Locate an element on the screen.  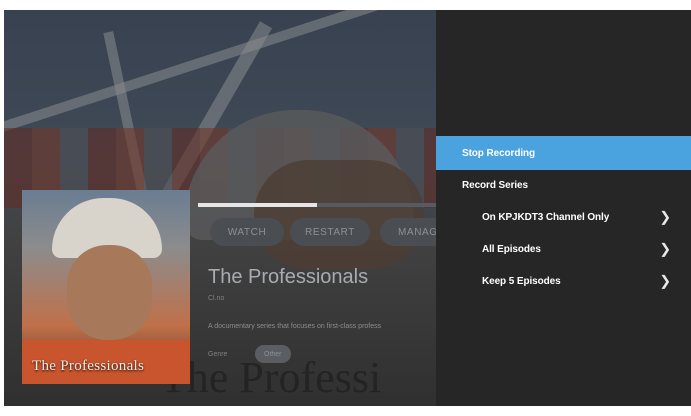
genre-label: Genre is located at coordinates (218, 354).